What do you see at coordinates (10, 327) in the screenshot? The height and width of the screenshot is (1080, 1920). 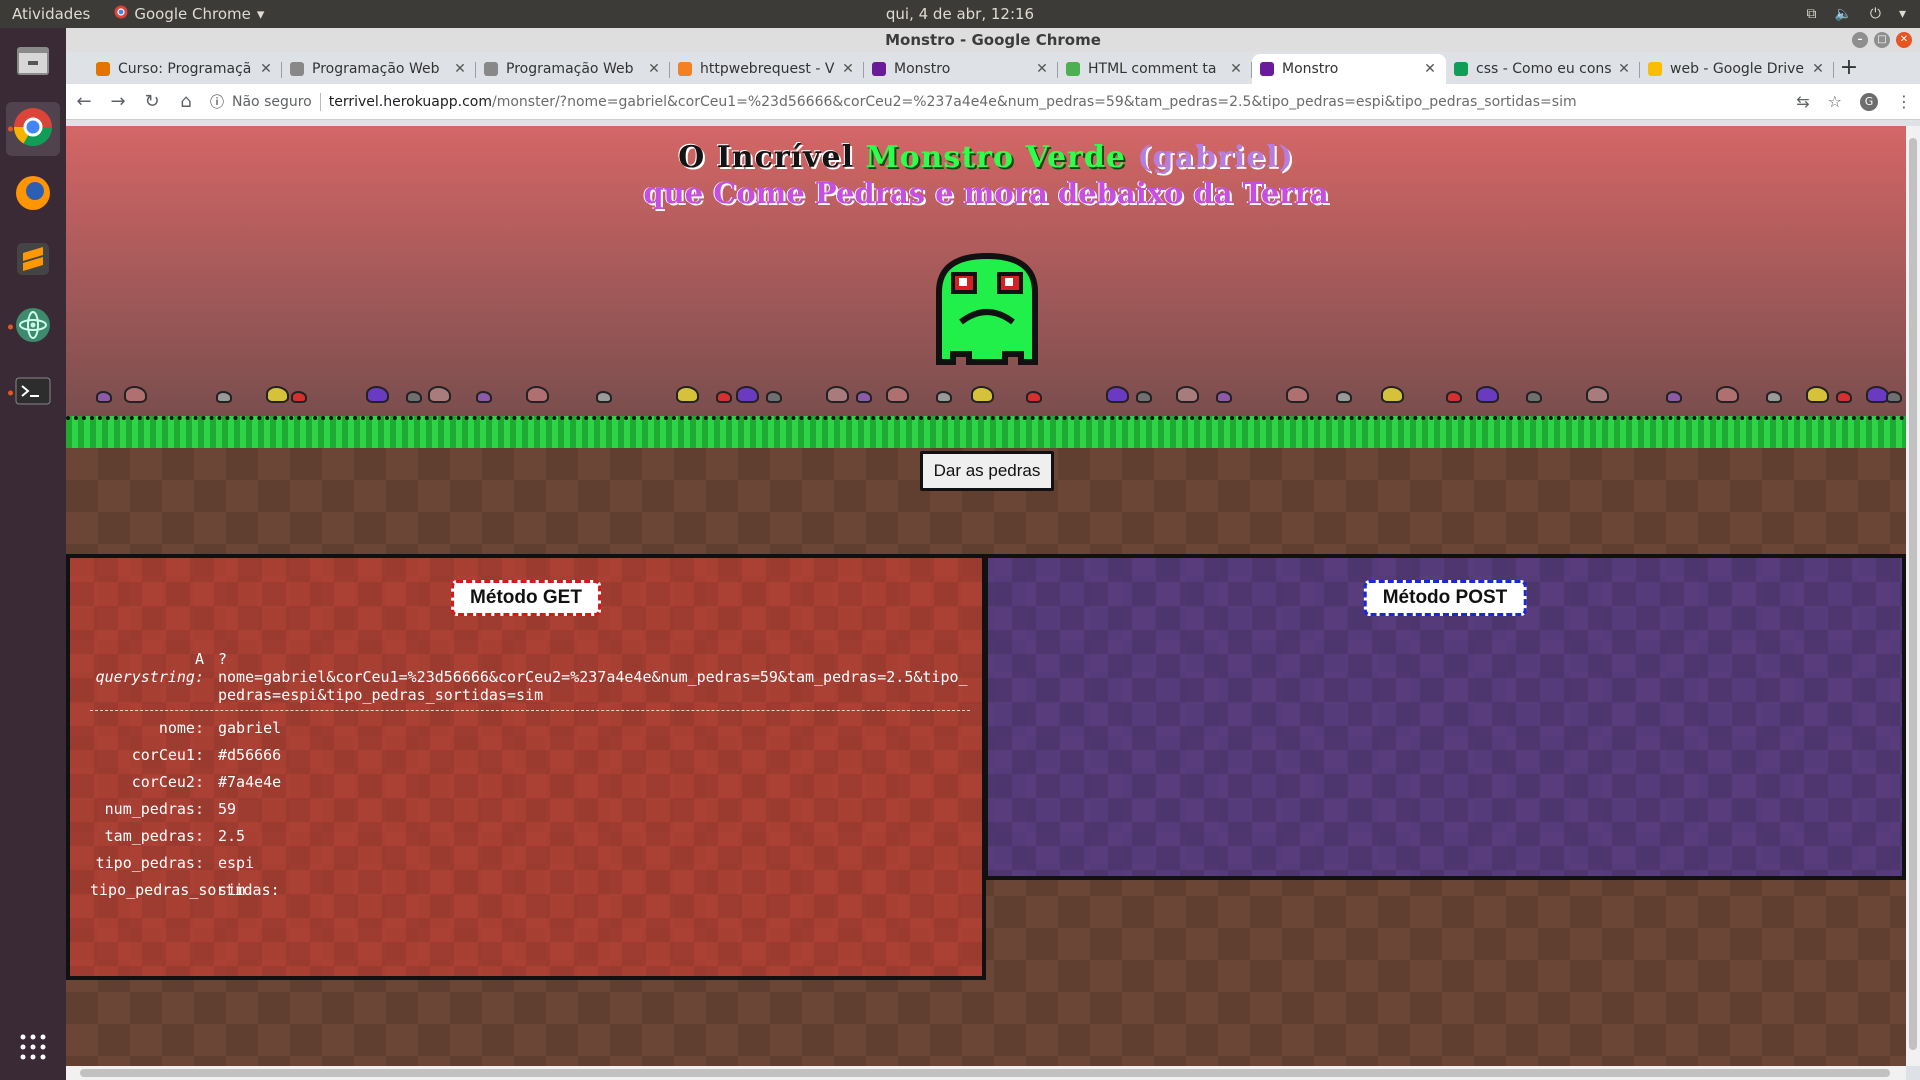 I see `running-indicator` at bounding box center [10, 327].